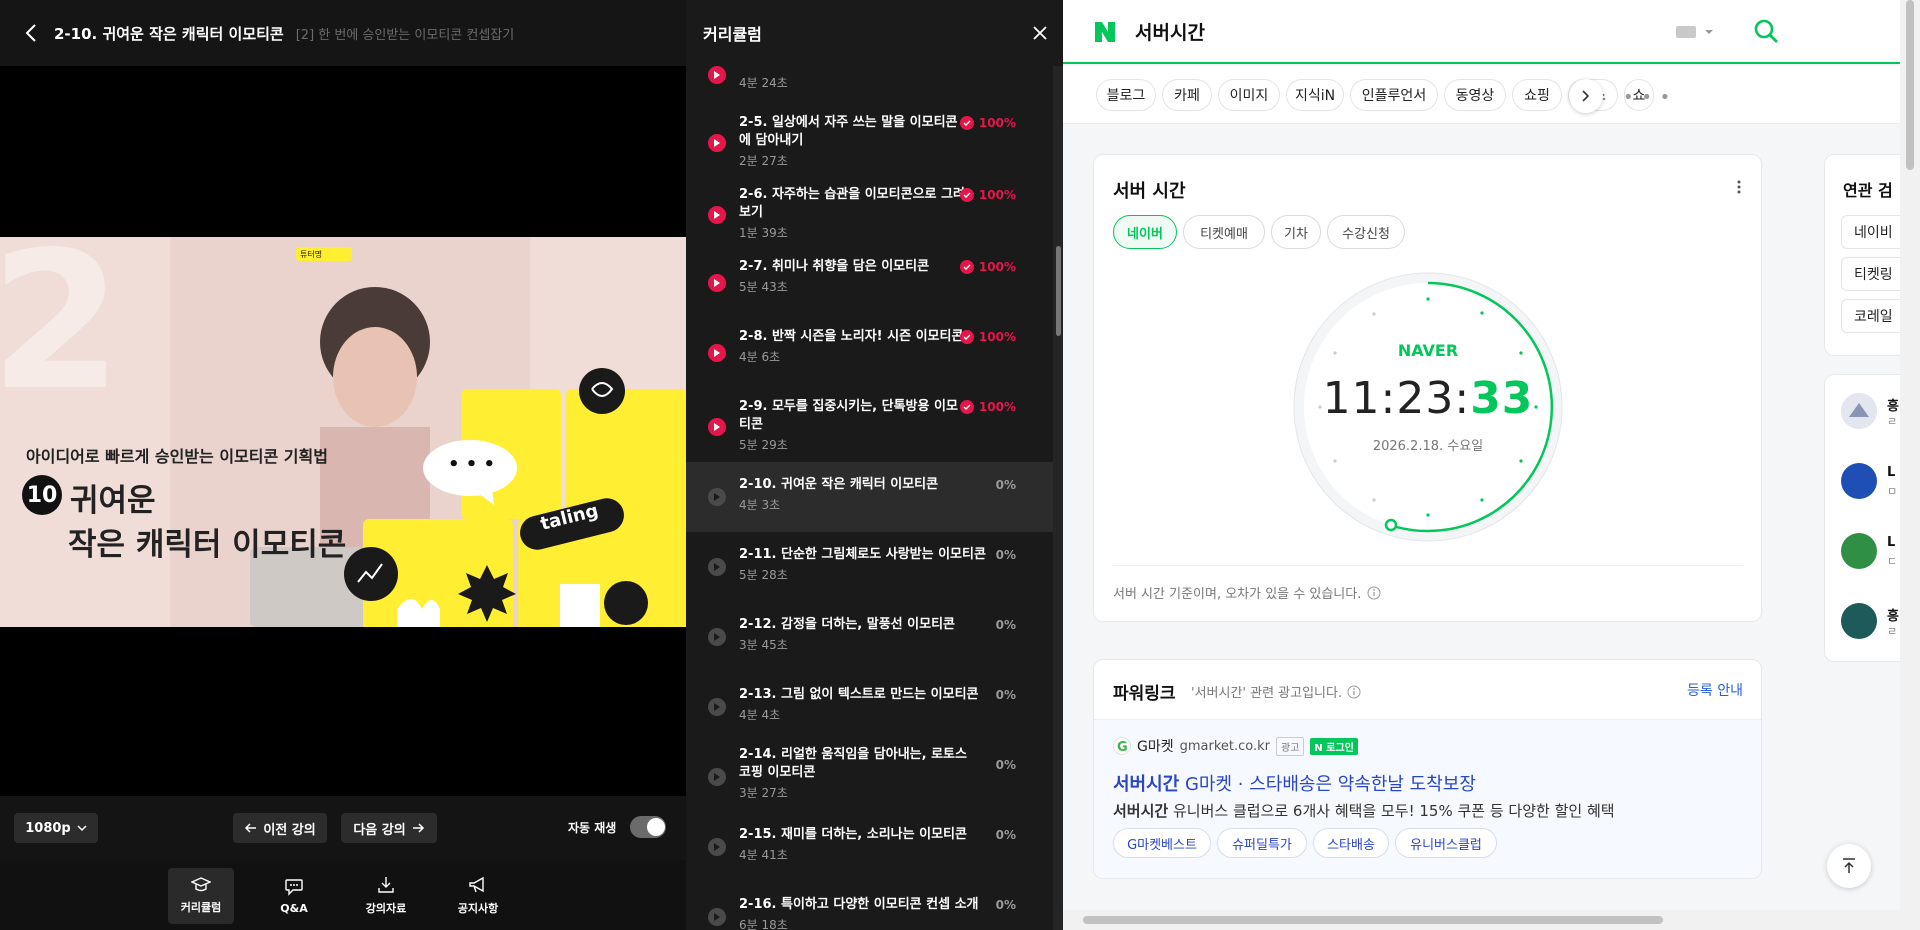  Describe the element at coordinates (1126, 95) in the screenshot. I see `tab-blog: 블로그` at that location.